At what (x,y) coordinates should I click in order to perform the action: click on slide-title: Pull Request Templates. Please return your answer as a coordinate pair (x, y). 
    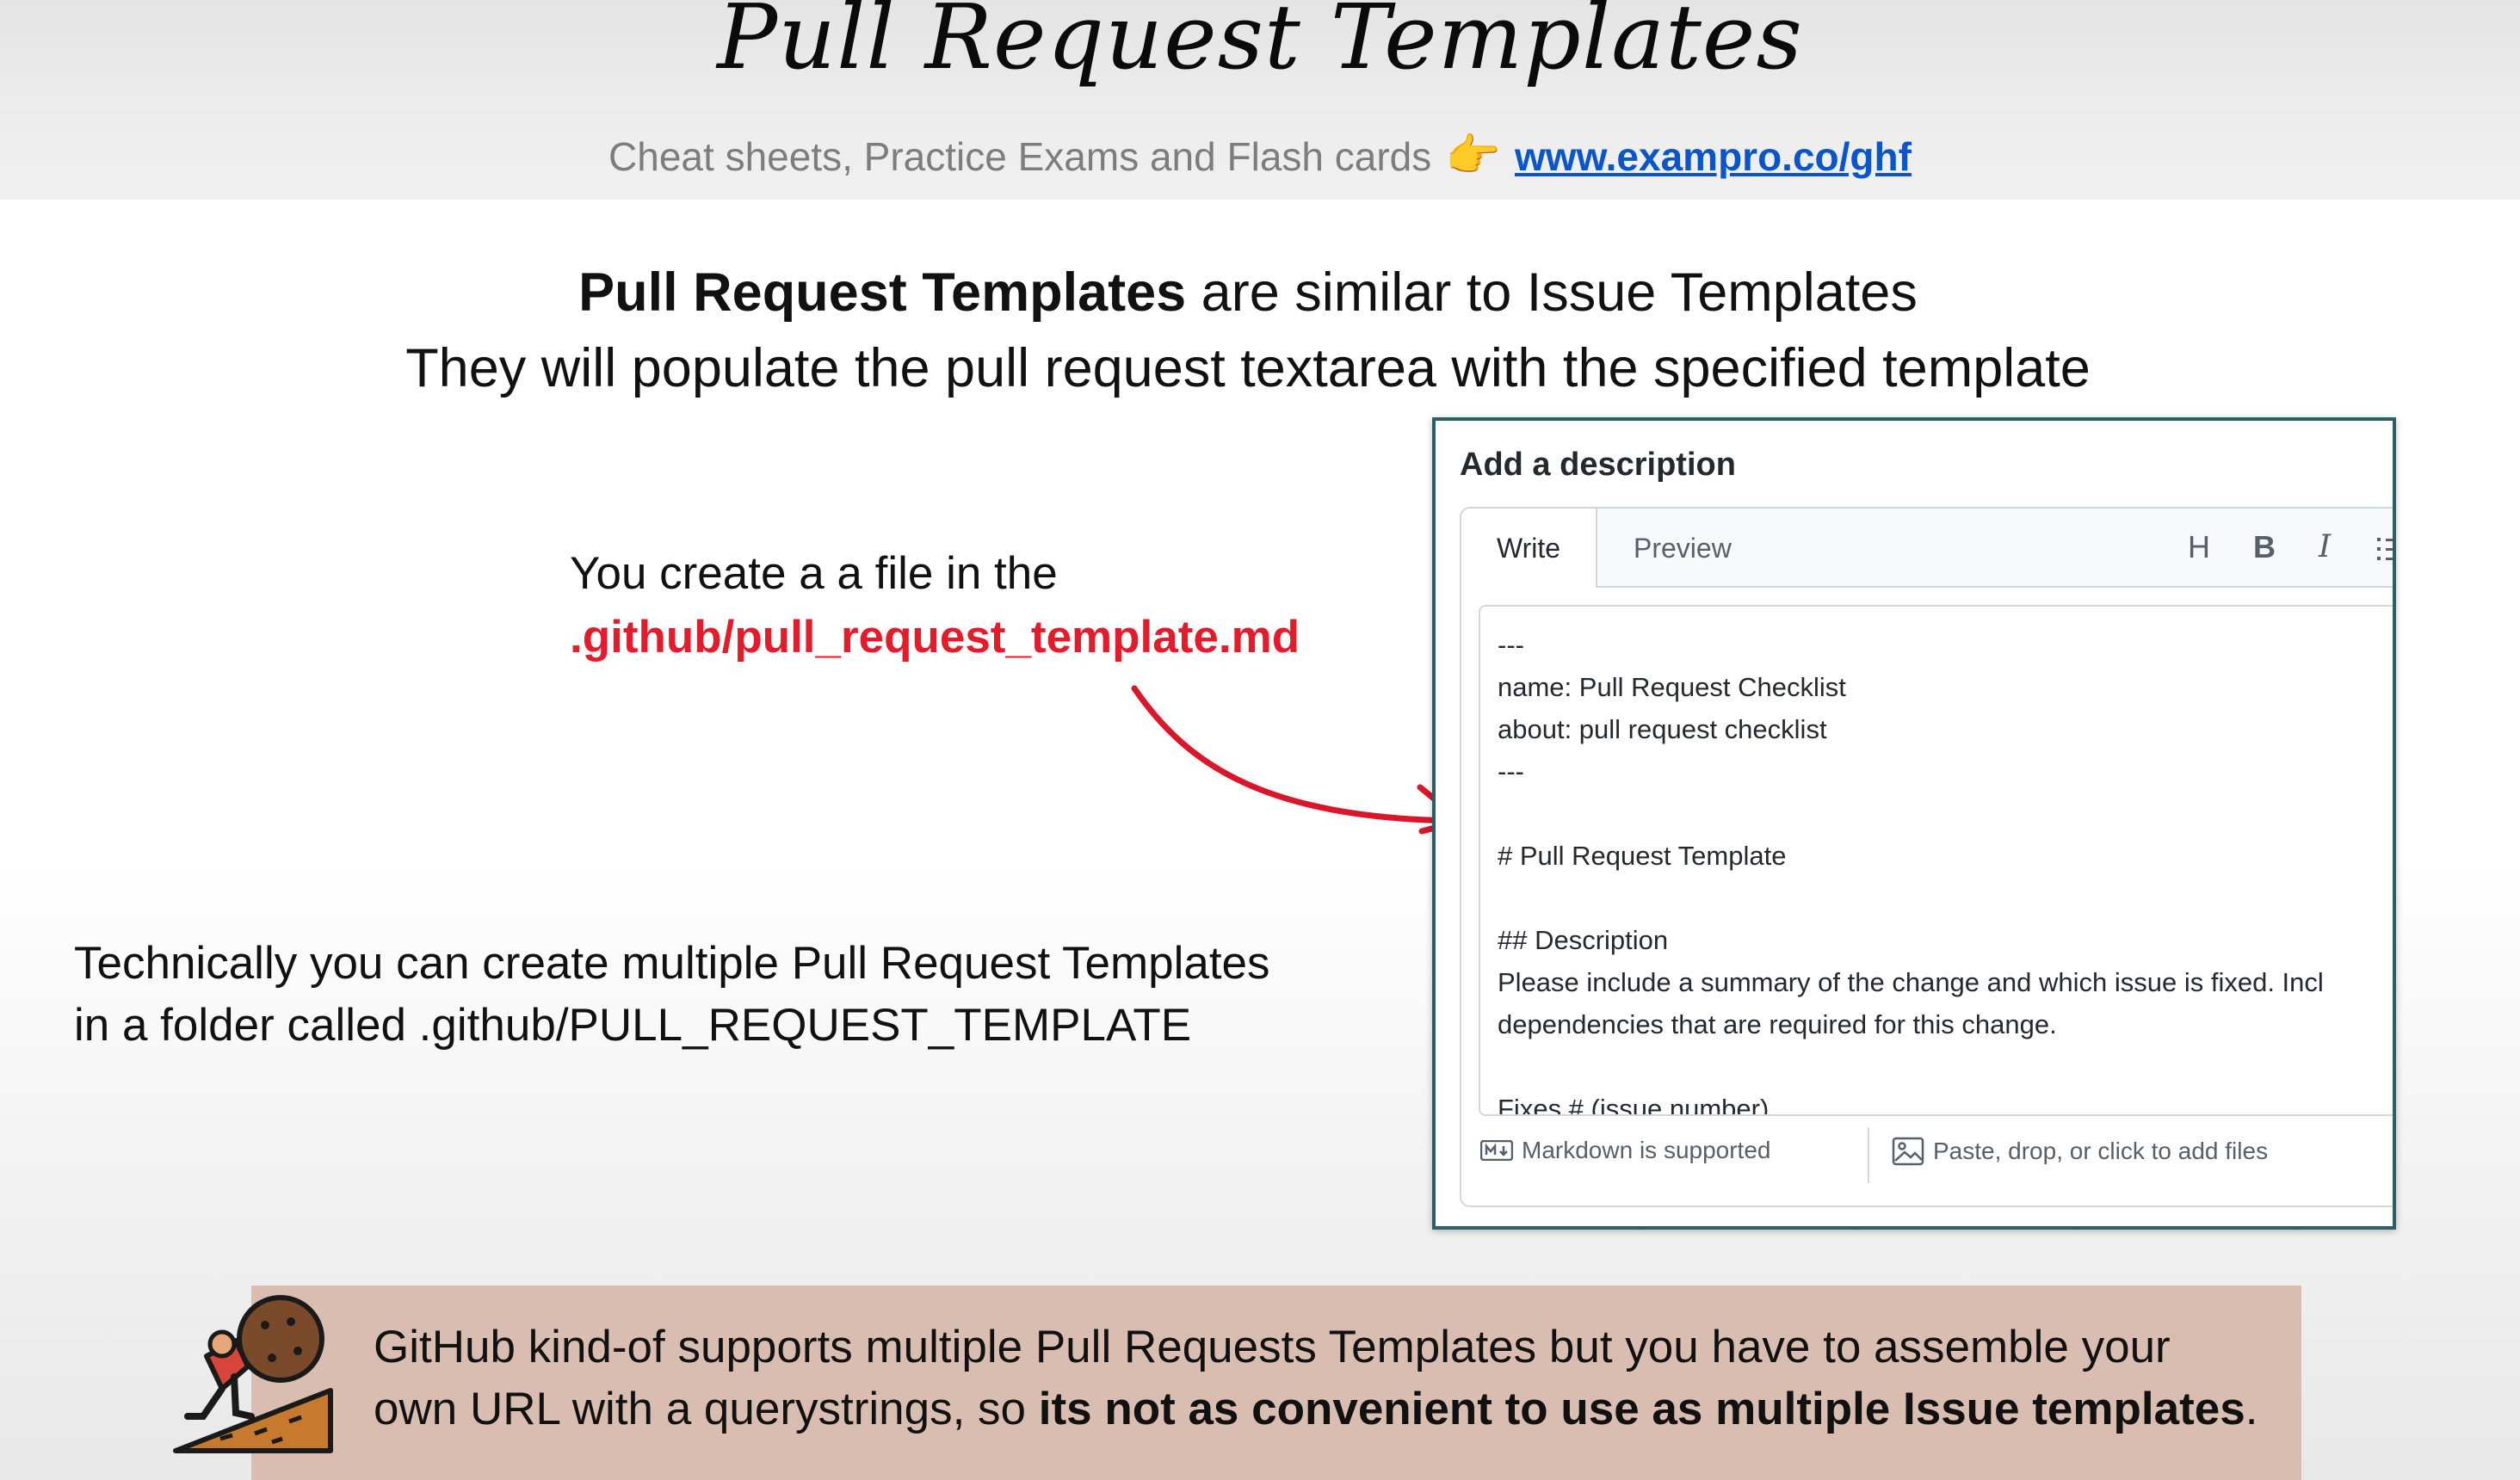
    Looking at the image, I should click on (1260, 44).